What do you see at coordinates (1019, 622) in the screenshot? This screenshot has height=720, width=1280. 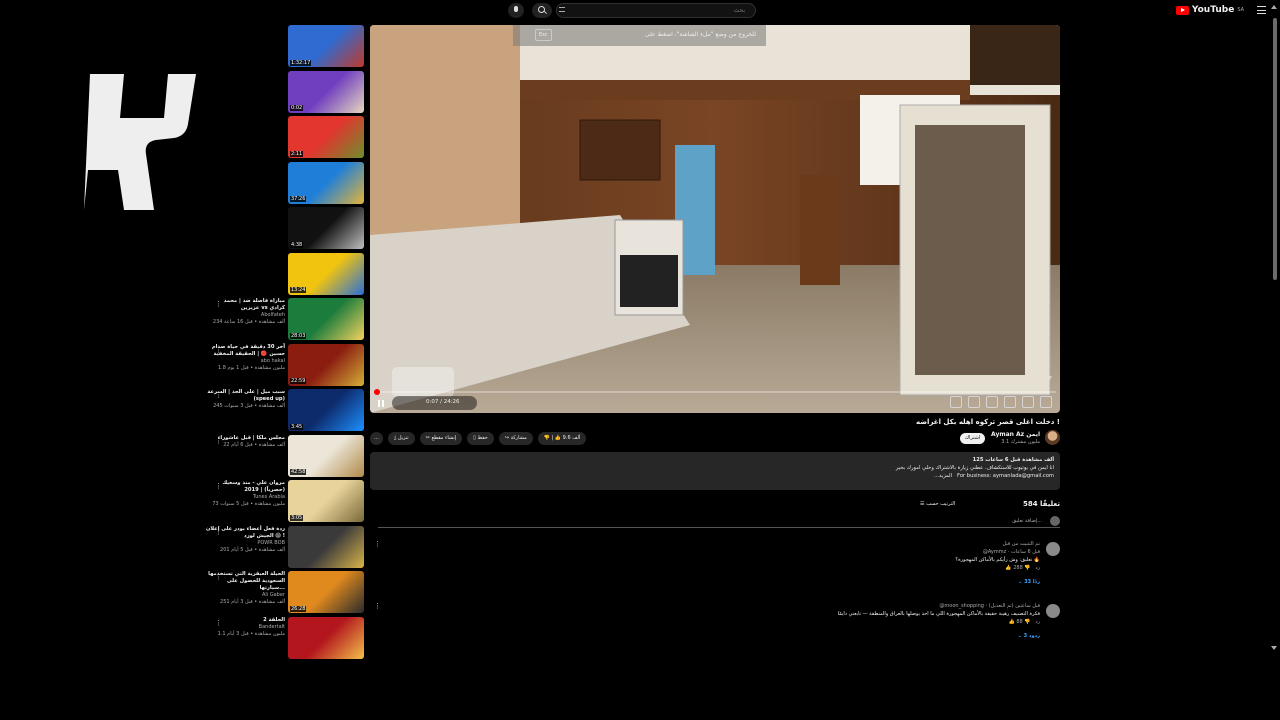 I see `comment-like-count: 88` at bounding box center [1019, 622].